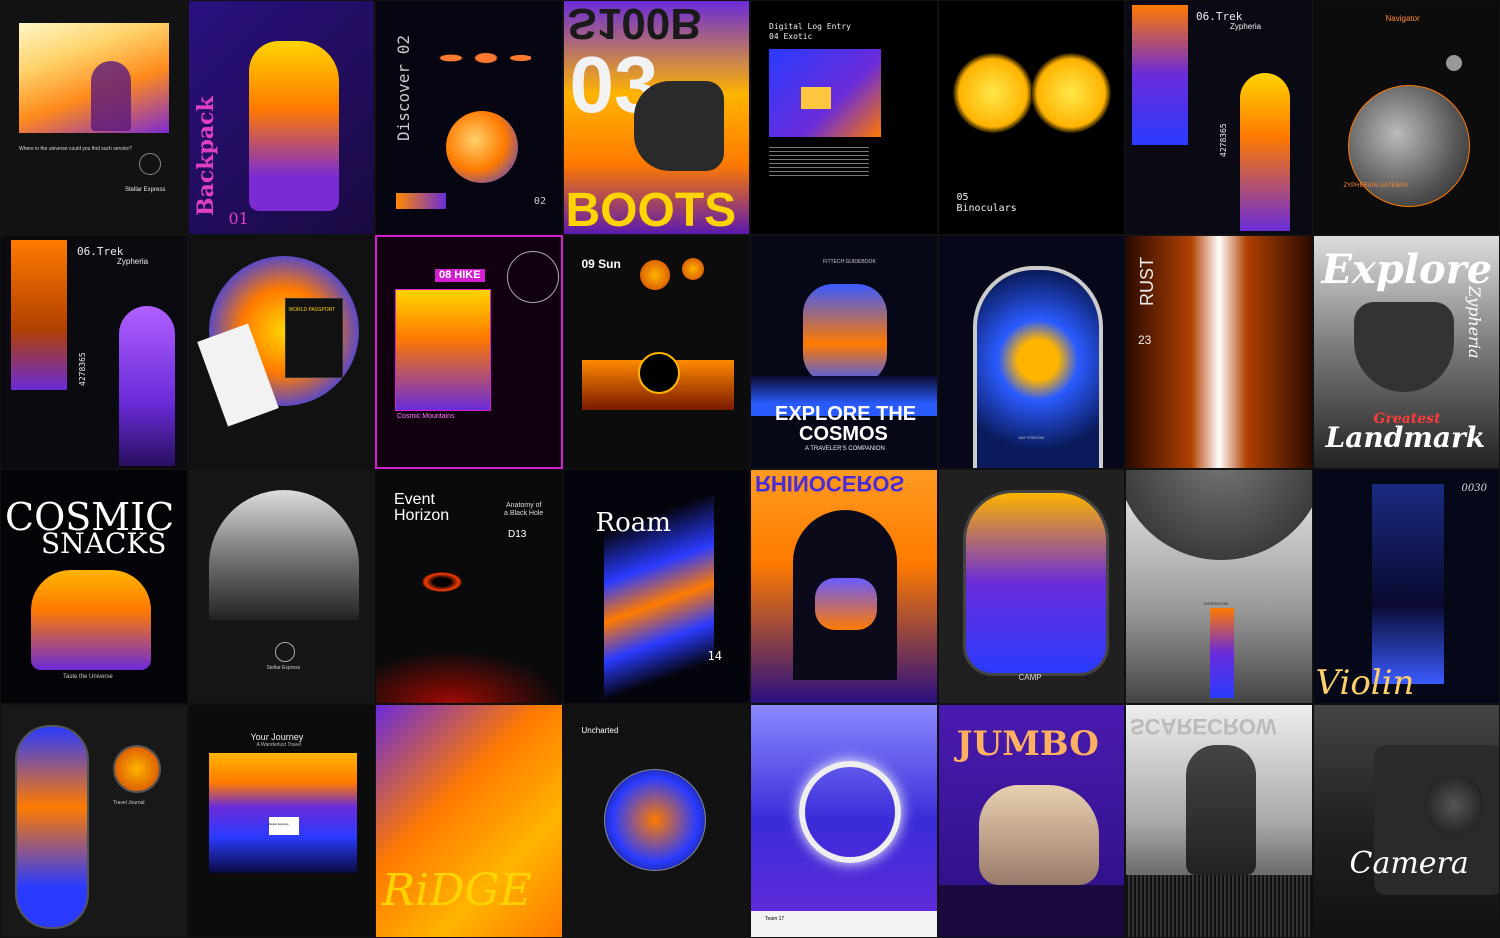 The width and height of the screenshot is (1500, 938). I want to click on log-header: Digital Log Entry, so click(810, 26).